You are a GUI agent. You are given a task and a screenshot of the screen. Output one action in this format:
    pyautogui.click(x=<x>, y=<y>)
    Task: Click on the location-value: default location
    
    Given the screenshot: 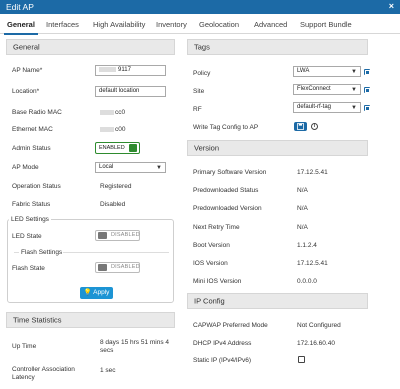 What is the action you would take?
    pyautogui.click(x=119, y=91)
    